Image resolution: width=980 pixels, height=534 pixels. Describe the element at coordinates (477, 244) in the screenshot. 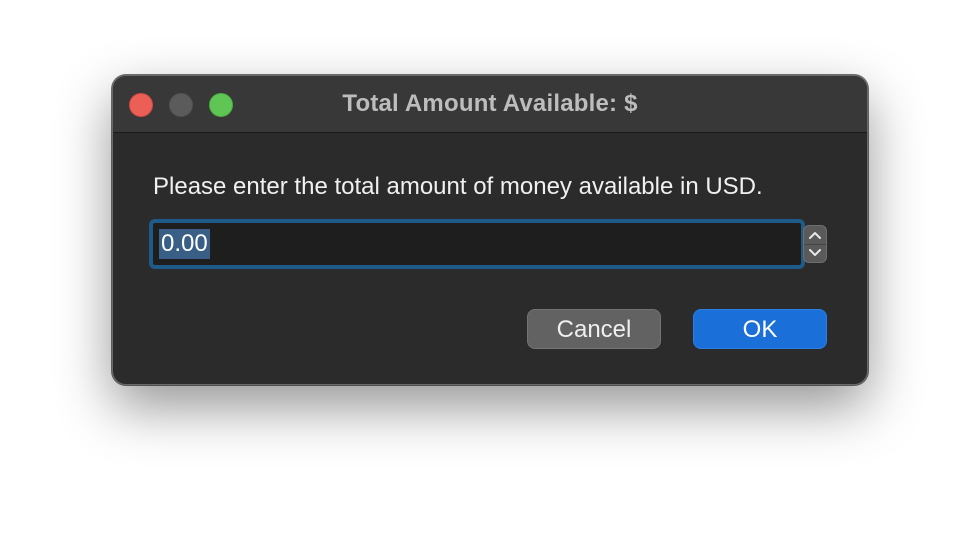

I see `amount-input-field: 0.00` at that location.